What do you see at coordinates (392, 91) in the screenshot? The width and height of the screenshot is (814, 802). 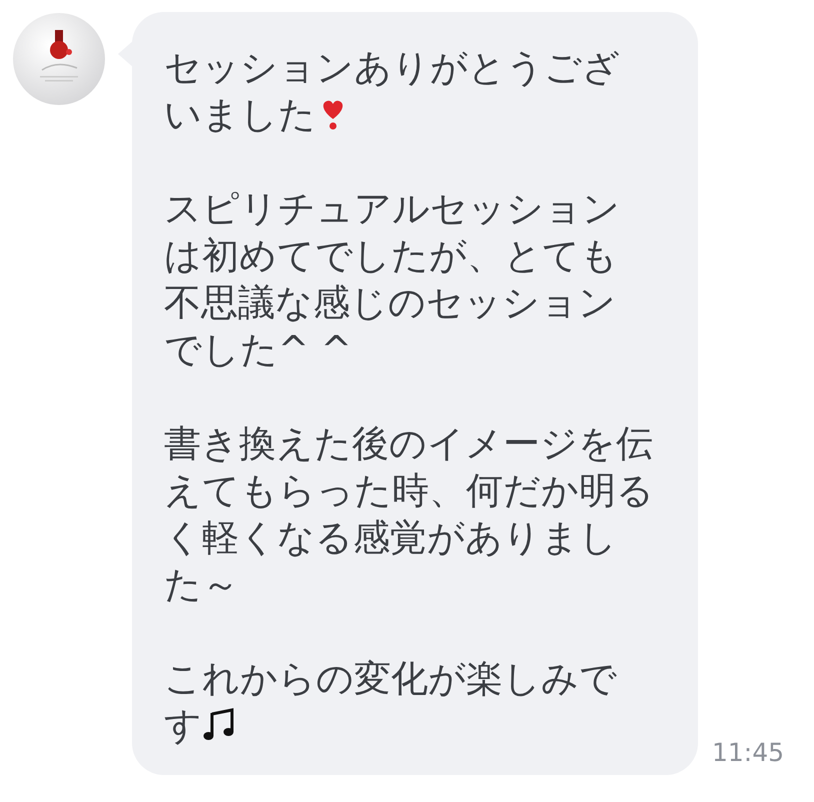 I see `message-text: セッションありがとうござ いました` at bounding box center [392, 91].